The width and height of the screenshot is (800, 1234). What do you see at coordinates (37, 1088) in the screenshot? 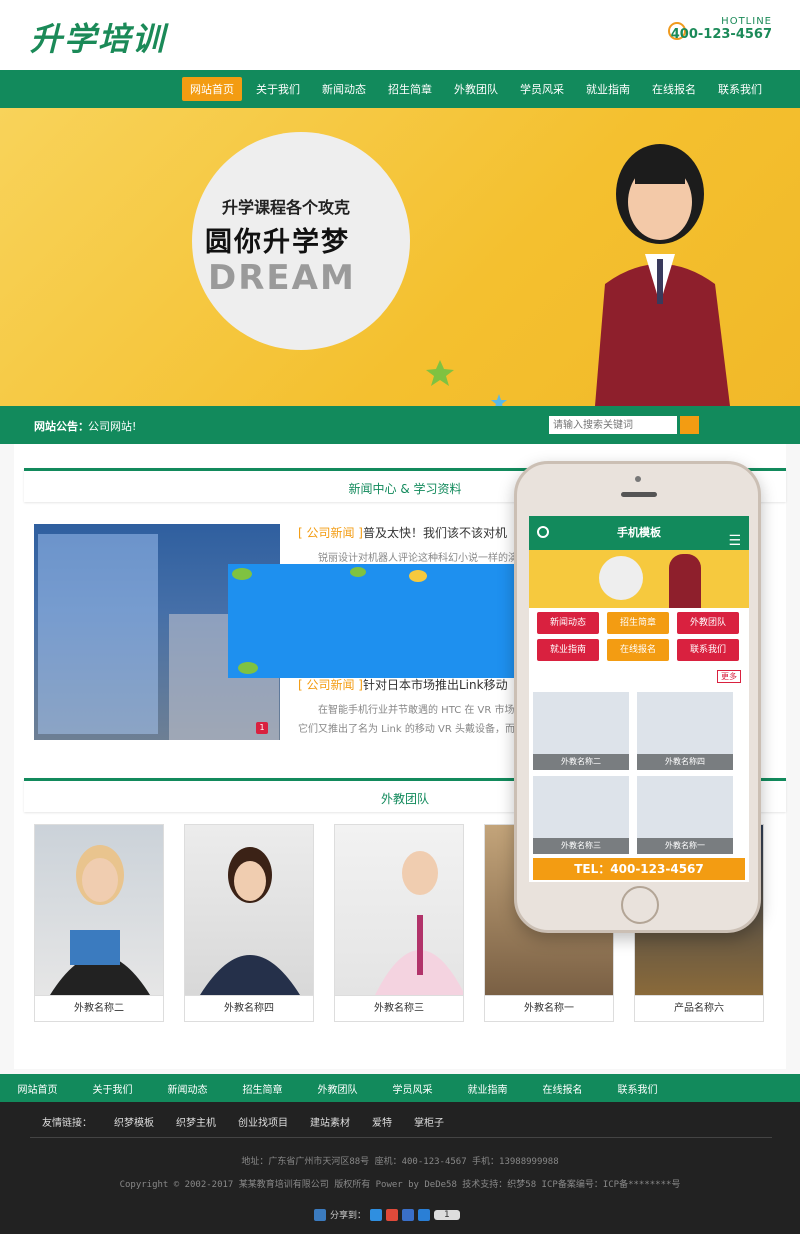
I see `footer-nav-item: 网站首页` at bounding box center [37, 1088].